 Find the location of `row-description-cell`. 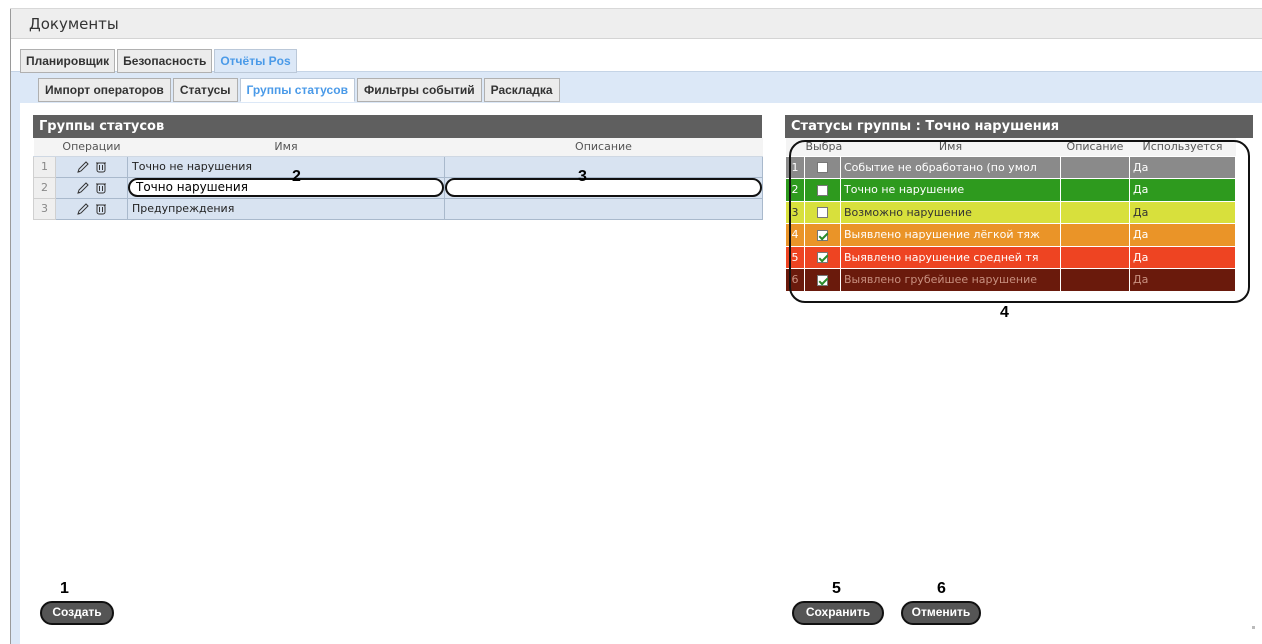

row-description-cell is located at coordinates (603, 187).